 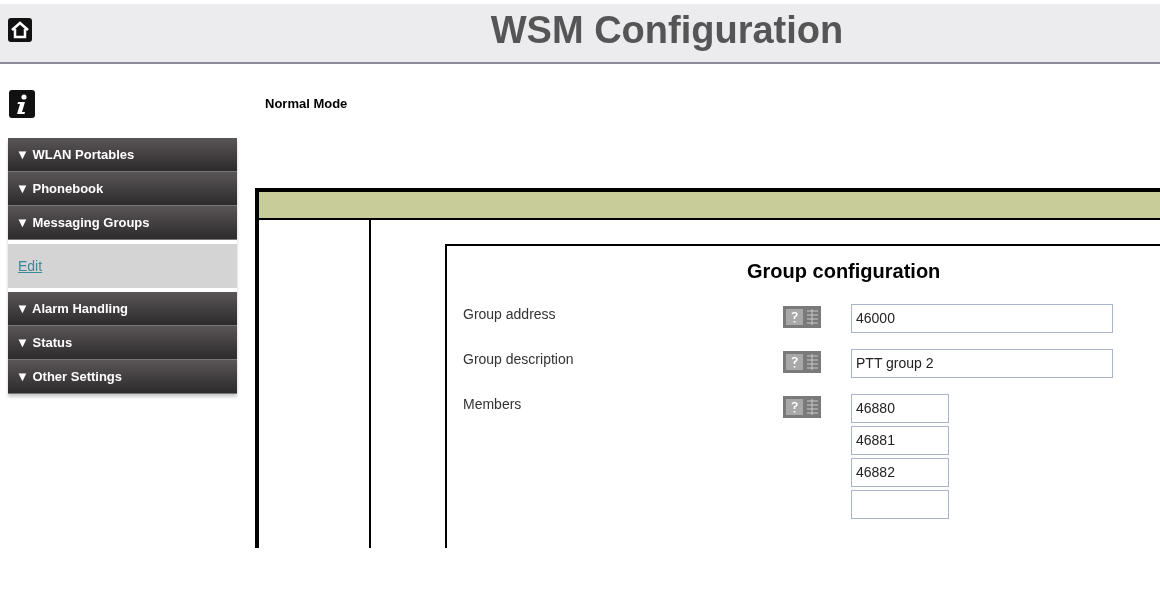 What do you see at coordinates (122, 189) in the screenshot?
I see `menu-section: ▼ Phonebook` at bounding box center [122, 189].